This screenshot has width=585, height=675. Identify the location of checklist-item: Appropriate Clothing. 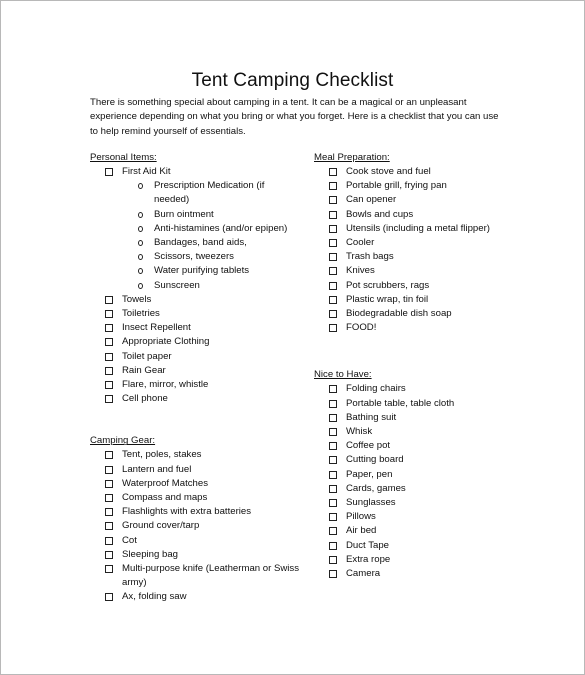
(195, 342).